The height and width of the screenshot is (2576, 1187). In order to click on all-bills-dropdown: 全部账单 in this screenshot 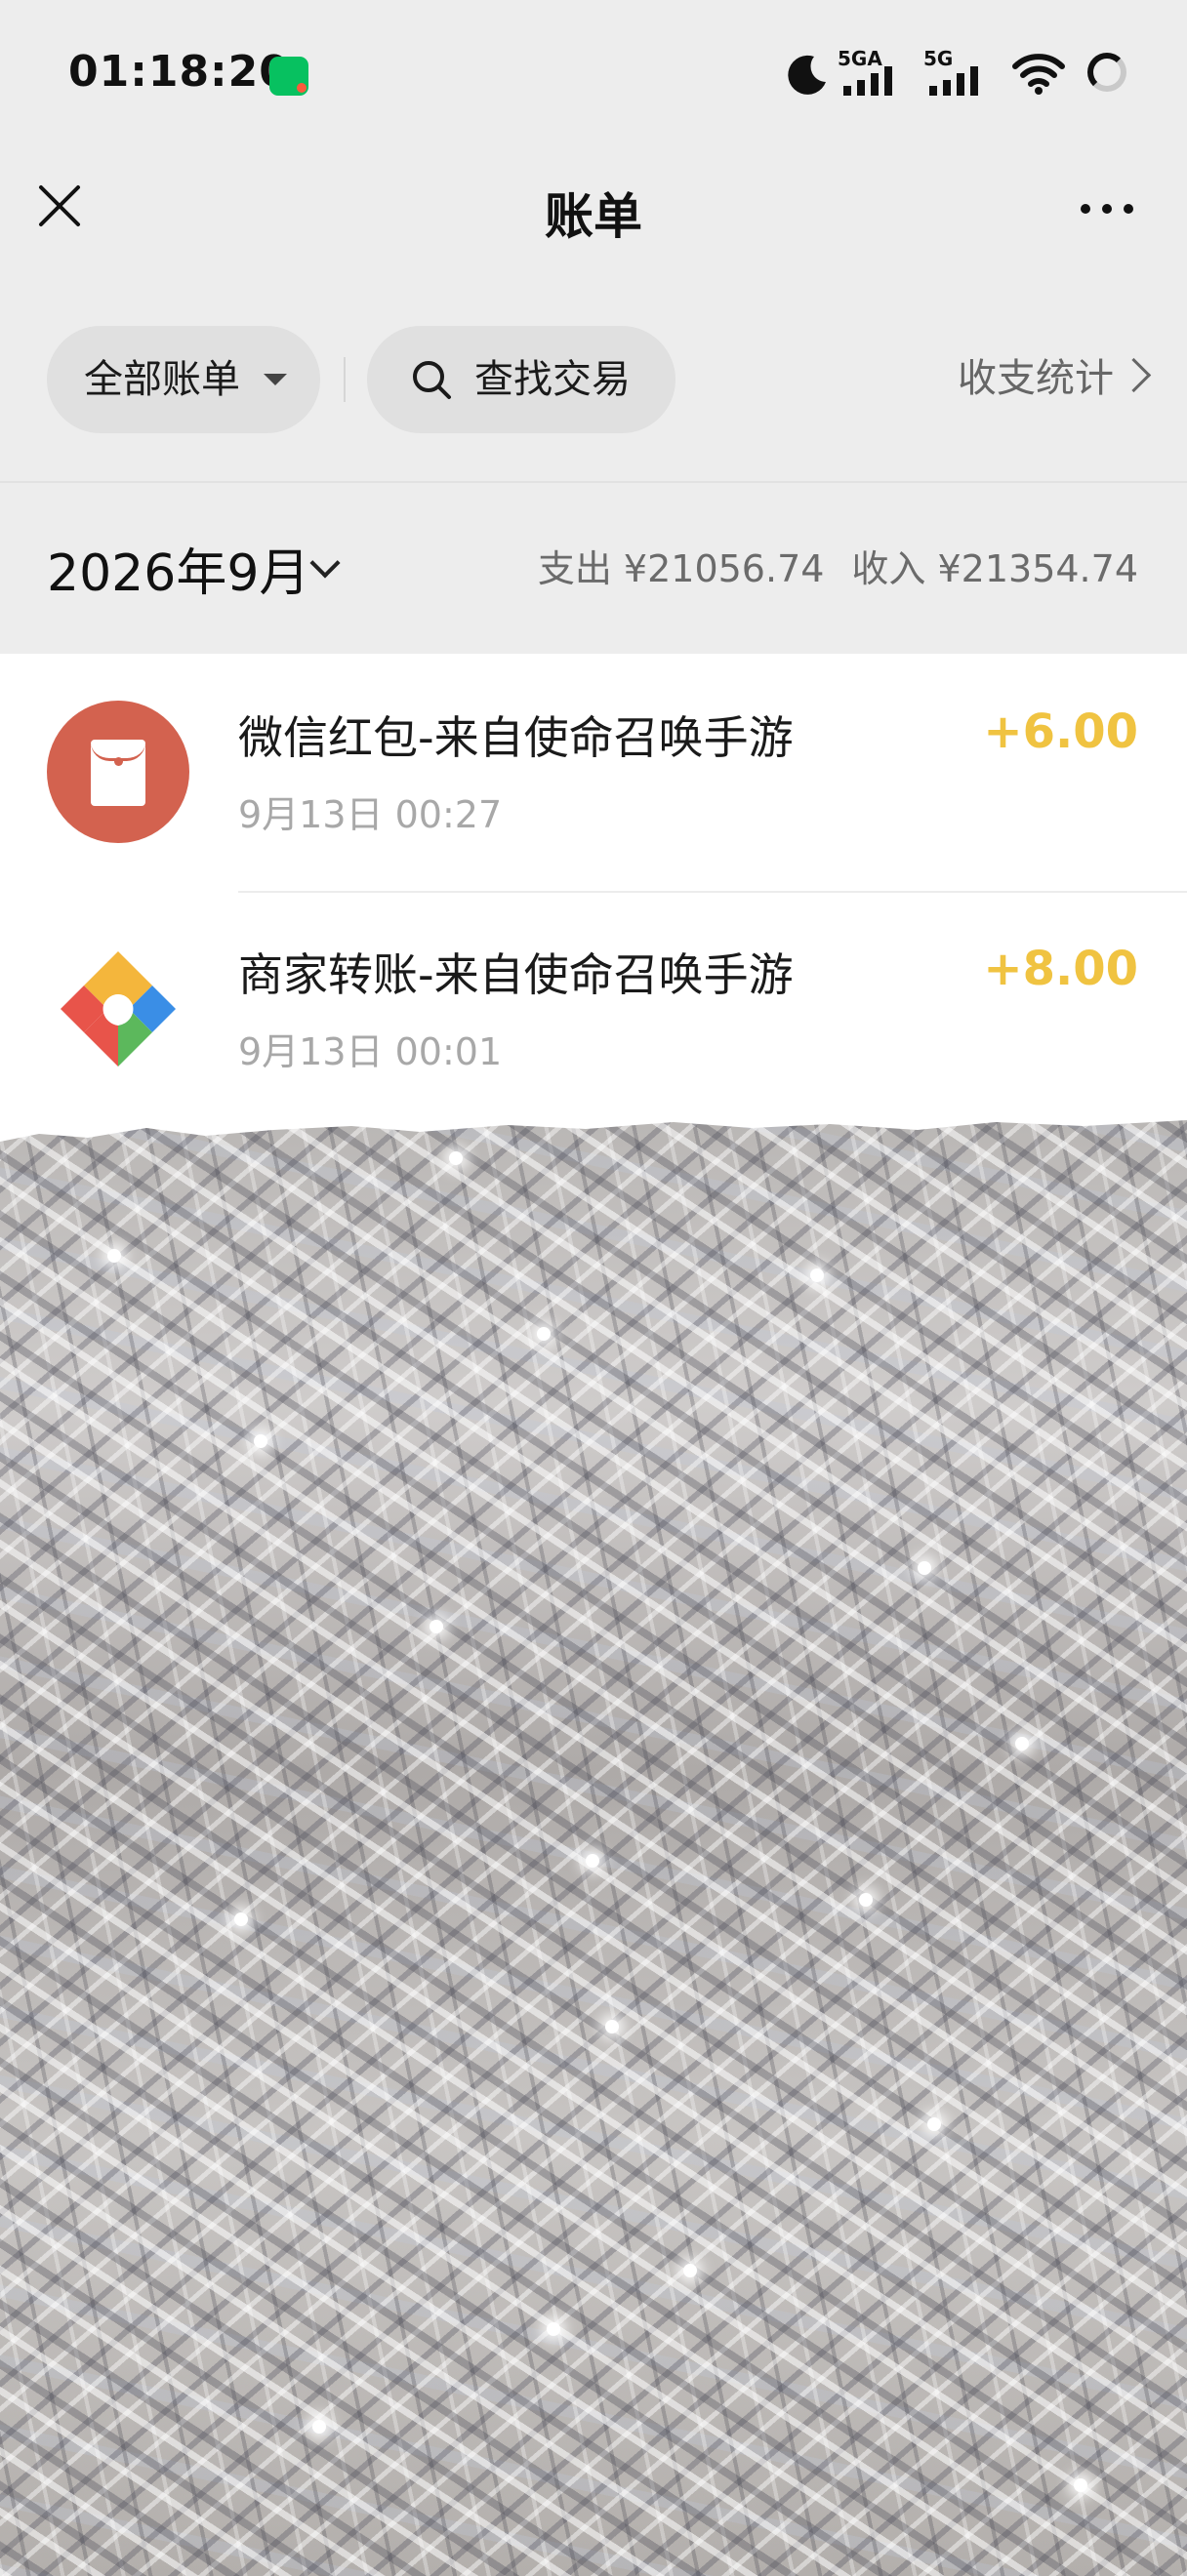, I will do `click(183, 379)`.